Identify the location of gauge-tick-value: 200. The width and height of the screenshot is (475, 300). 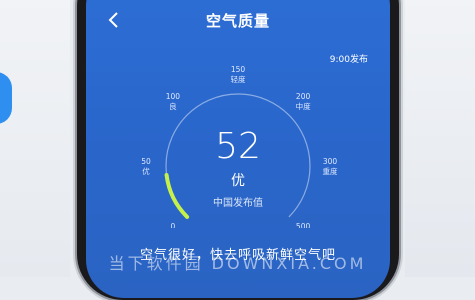
(303, 96).